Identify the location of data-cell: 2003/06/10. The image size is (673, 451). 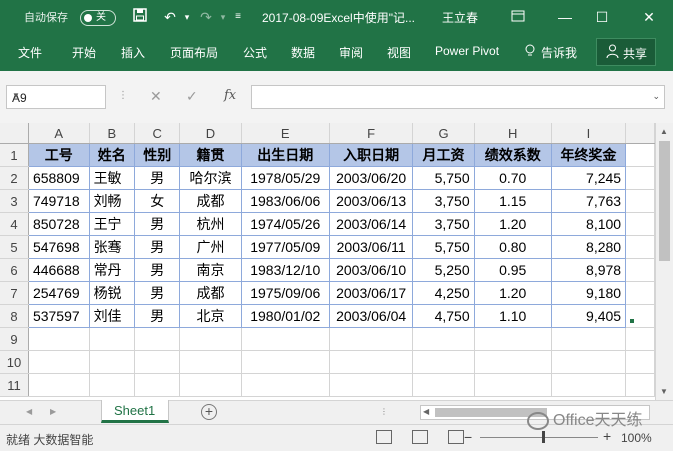
(371, 270).